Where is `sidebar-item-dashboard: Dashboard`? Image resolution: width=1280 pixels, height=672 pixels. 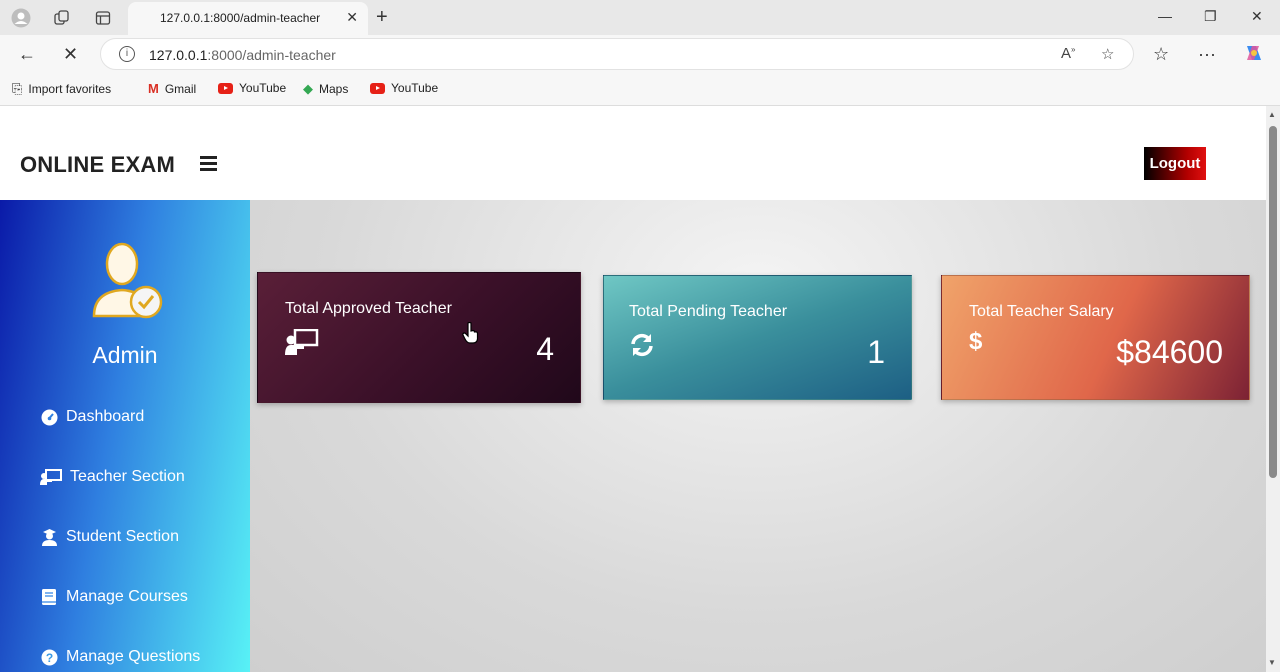
sidebar-item-dashboard: Dashboard is located at coordinates (92, 417).